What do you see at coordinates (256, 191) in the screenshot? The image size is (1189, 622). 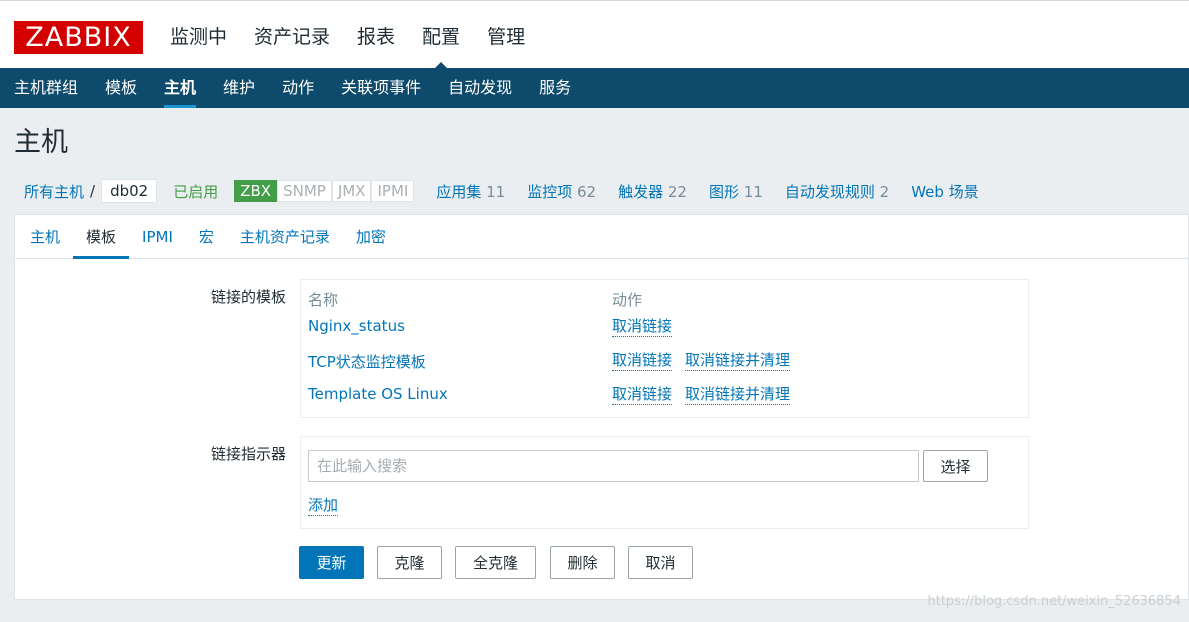 I see `zbx-availability-badge: ZBX` at bounding box center [256, 191].